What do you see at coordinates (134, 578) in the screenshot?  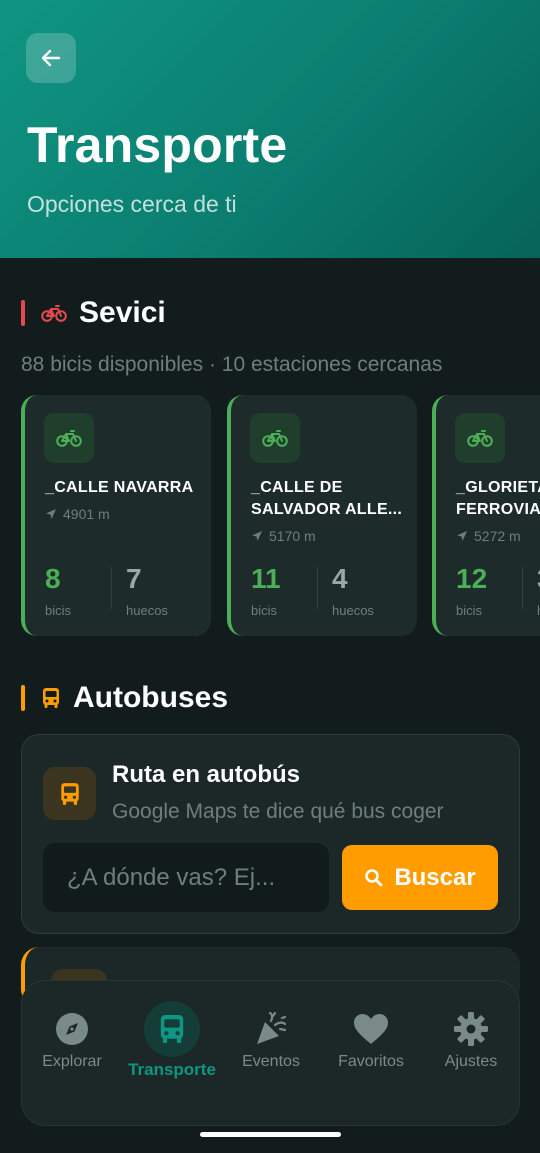 I see `docks-count: 7` at bounding box center [134, 578].